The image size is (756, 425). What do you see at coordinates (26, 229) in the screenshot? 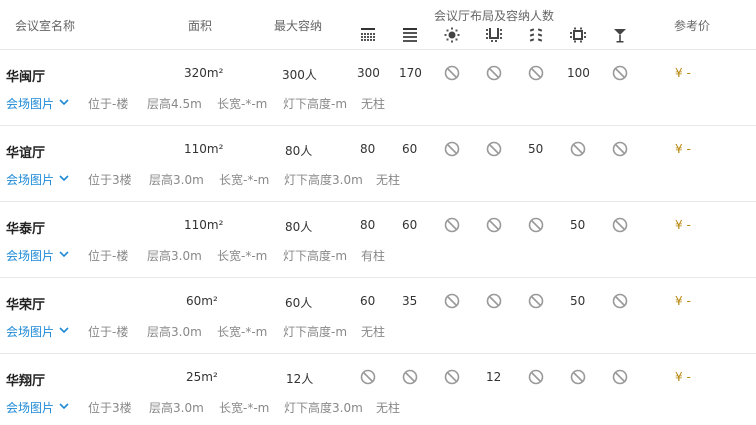
I see `room-name: 华泰厅` at bounding box center [26, 229].